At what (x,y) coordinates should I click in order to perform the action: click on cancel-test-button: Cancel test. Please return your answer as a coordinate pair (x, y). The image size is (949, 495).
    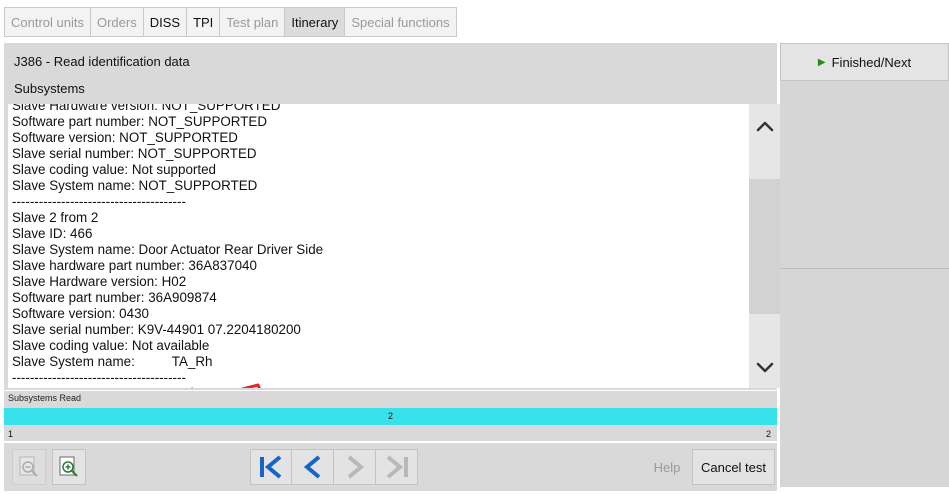
    Looking at the image, I should click on (733, 467).